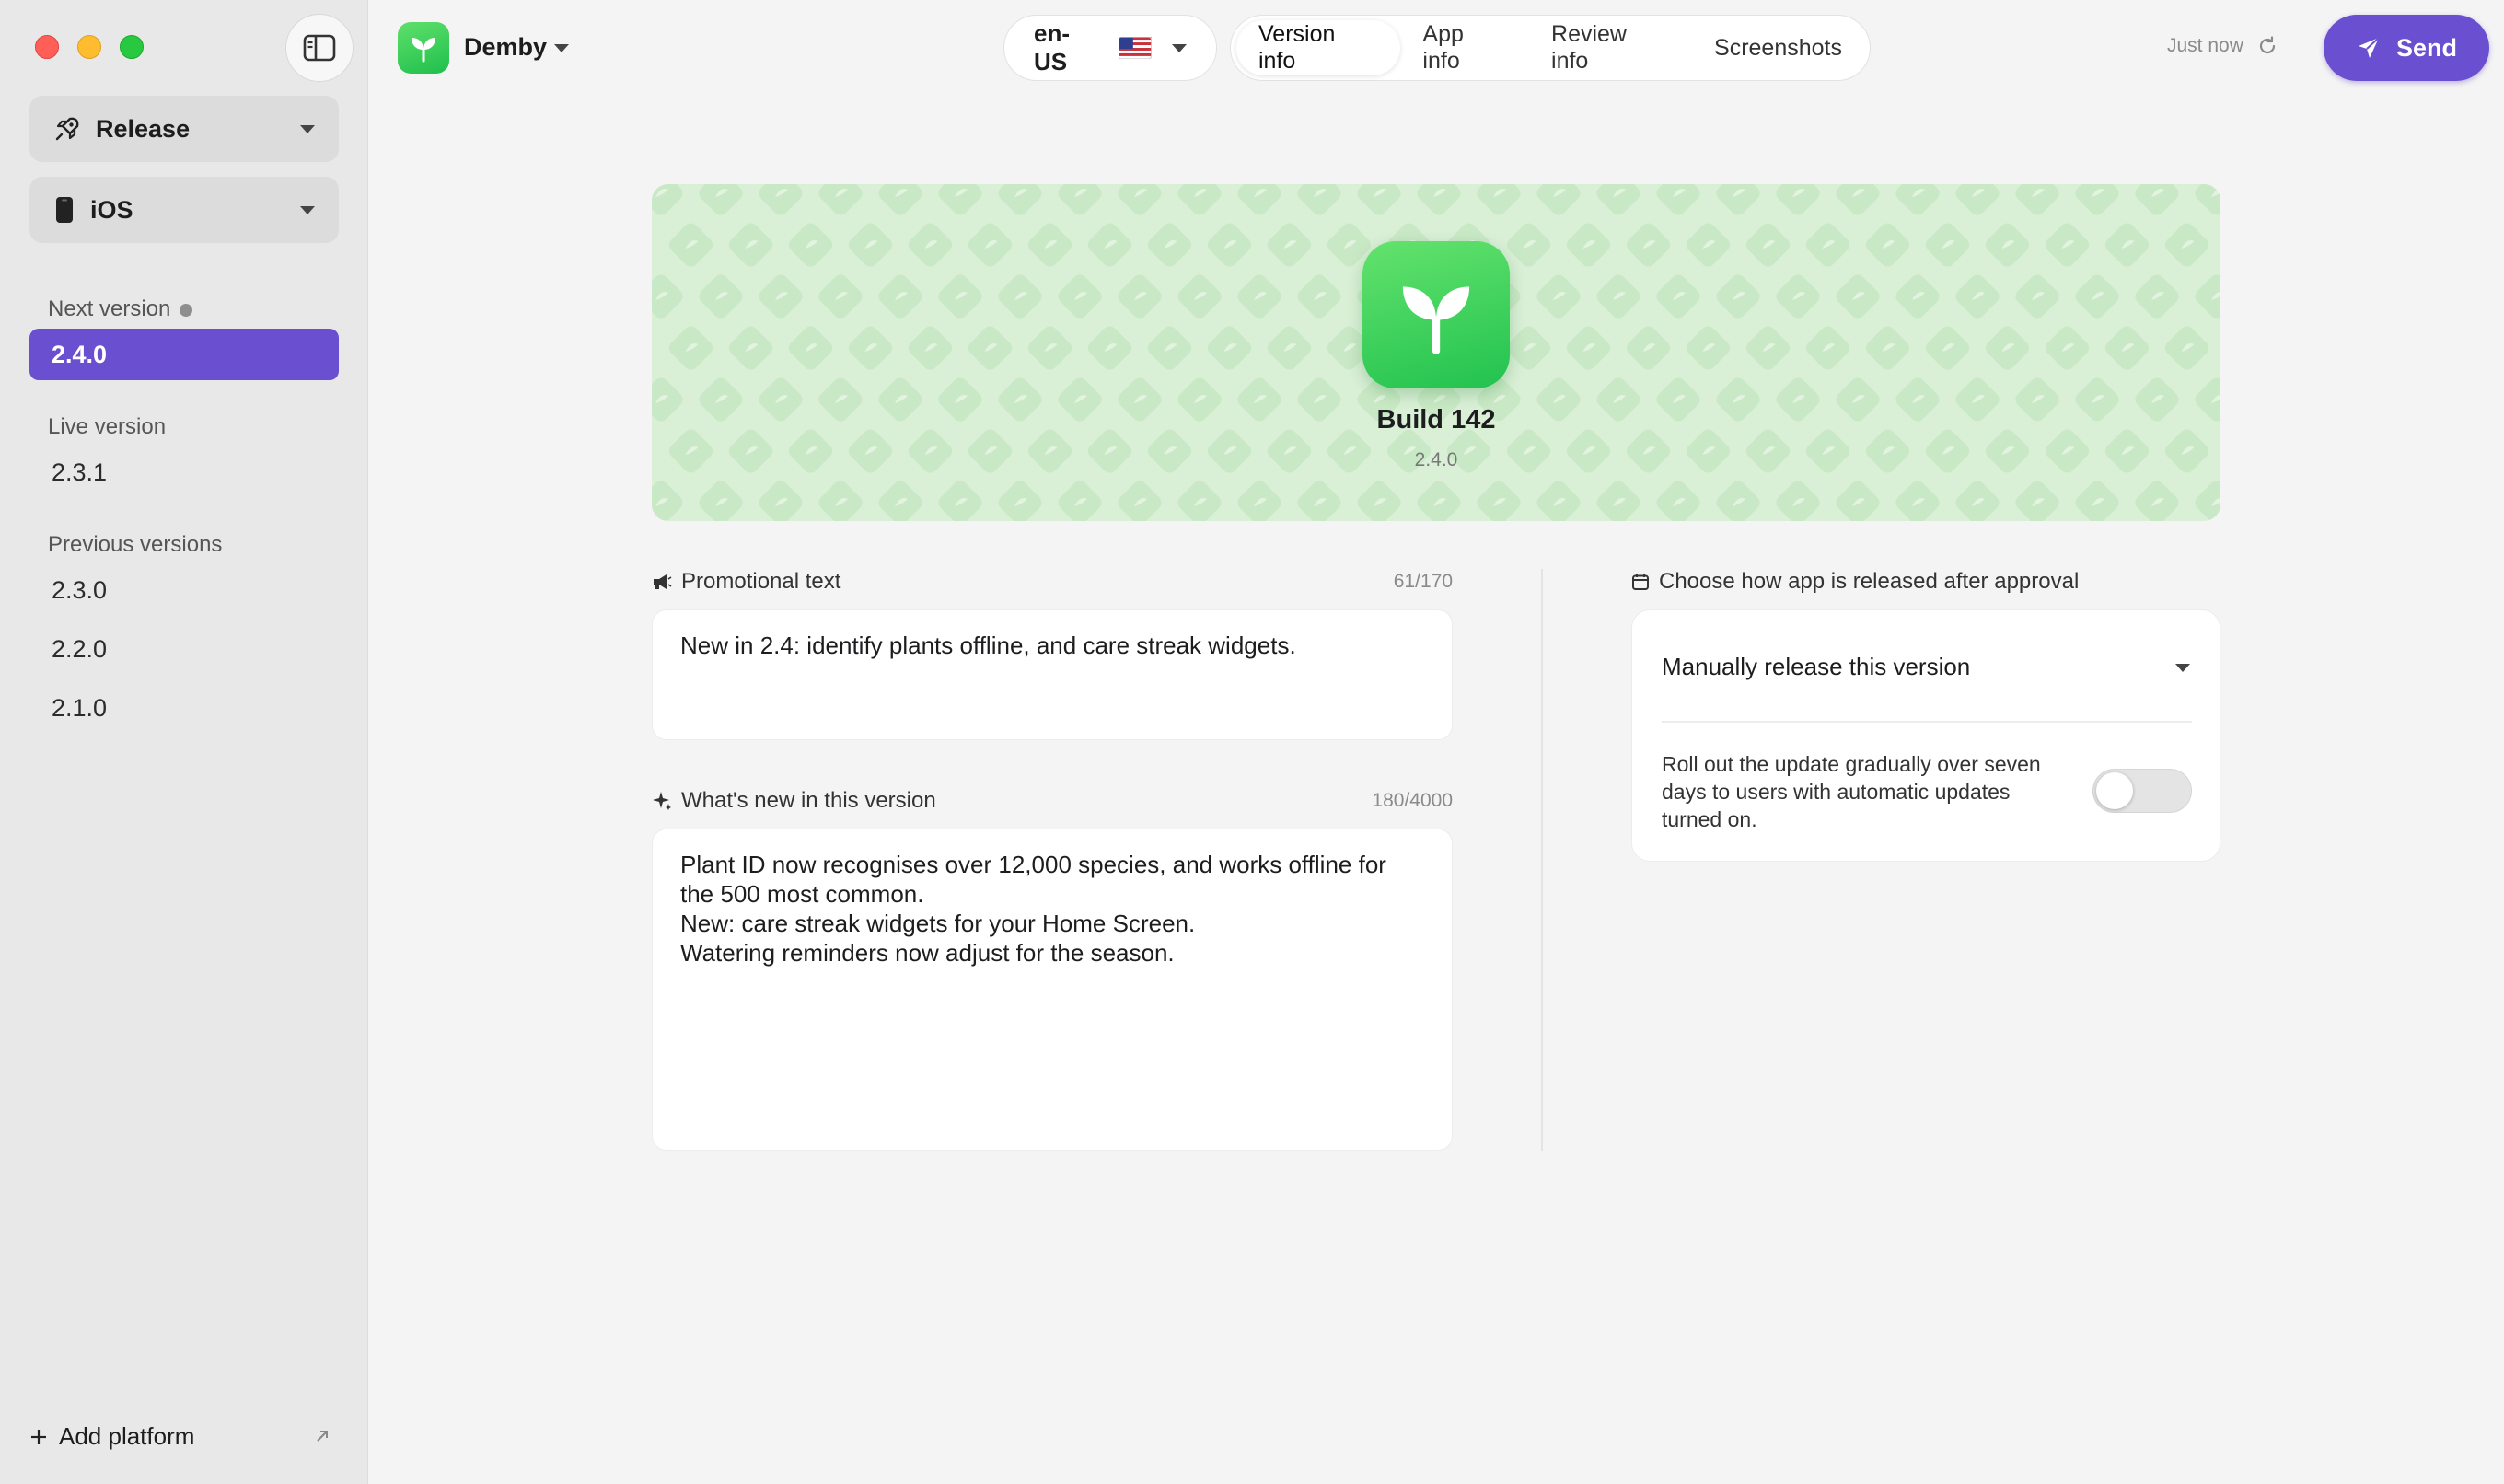 Image resolution: width=2504 pixels, height=1484 pixels. Describe the element at coordinates (1423, 581) in the screenshot. I see `promotional-text-counter: 61/170` at that location.